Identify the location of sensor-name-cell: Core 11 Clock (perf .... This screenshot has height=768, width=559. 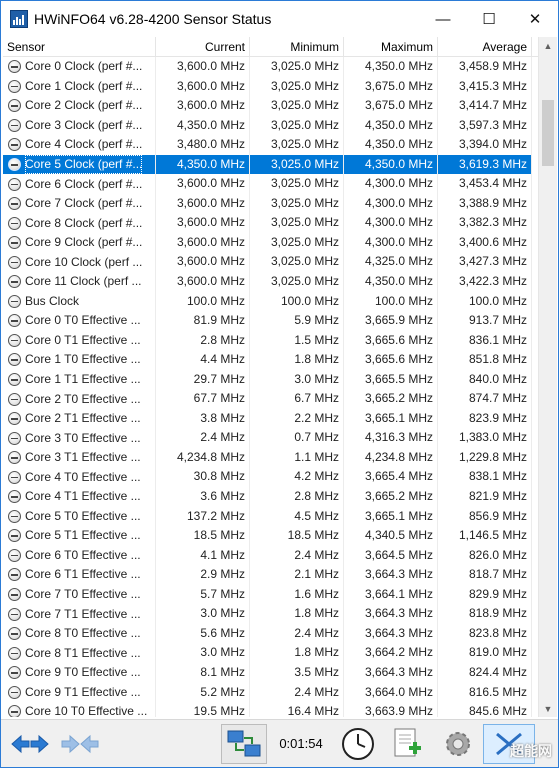
(79, 282).